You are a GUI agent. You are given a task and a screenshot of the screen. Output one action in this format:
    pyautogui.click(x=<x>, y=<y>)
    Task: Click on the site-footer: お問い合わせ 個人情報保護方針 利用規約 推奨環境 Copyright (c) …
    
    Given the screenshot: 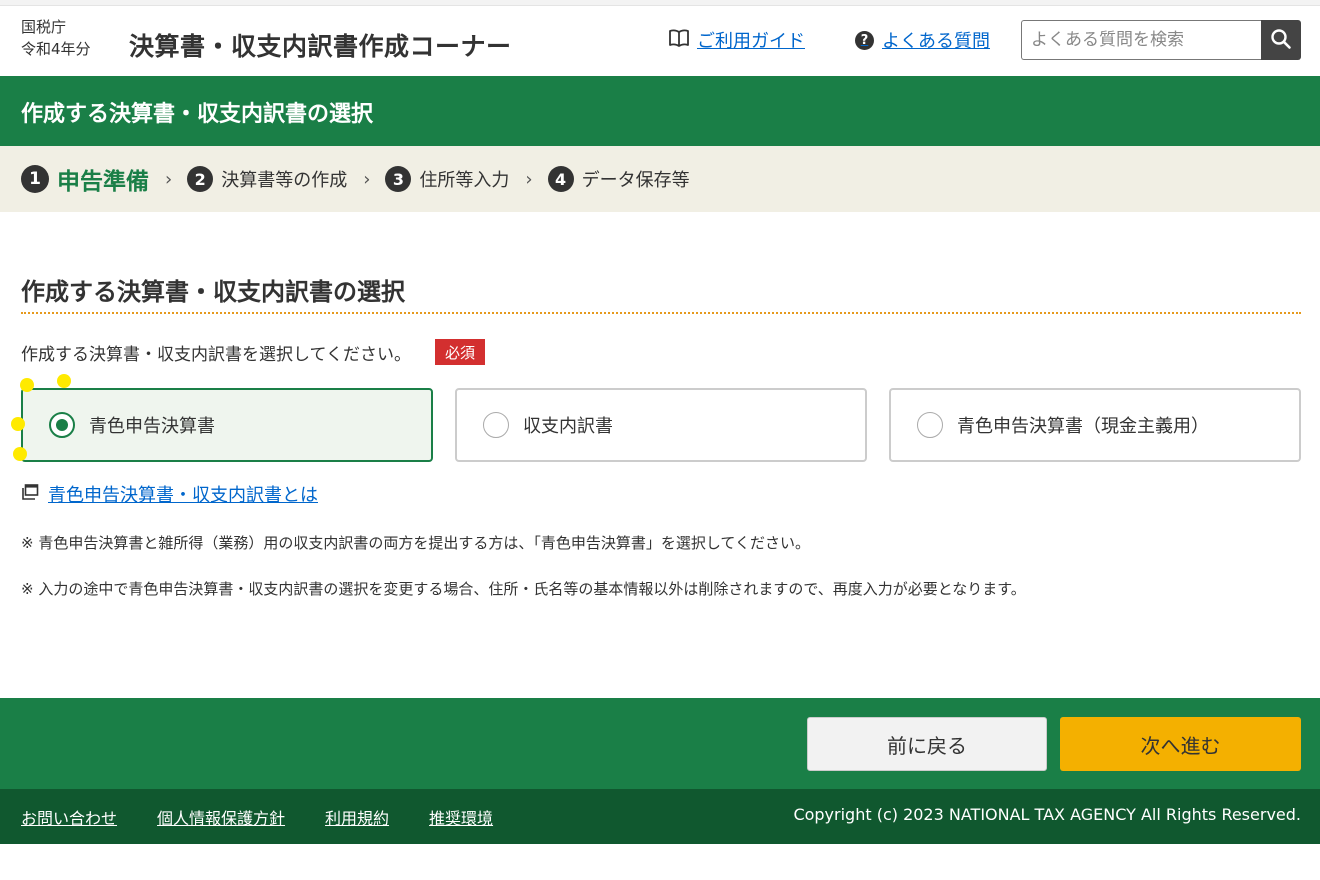 What is the action you would take?
    pyautogui.click(x=660, y=816)
    